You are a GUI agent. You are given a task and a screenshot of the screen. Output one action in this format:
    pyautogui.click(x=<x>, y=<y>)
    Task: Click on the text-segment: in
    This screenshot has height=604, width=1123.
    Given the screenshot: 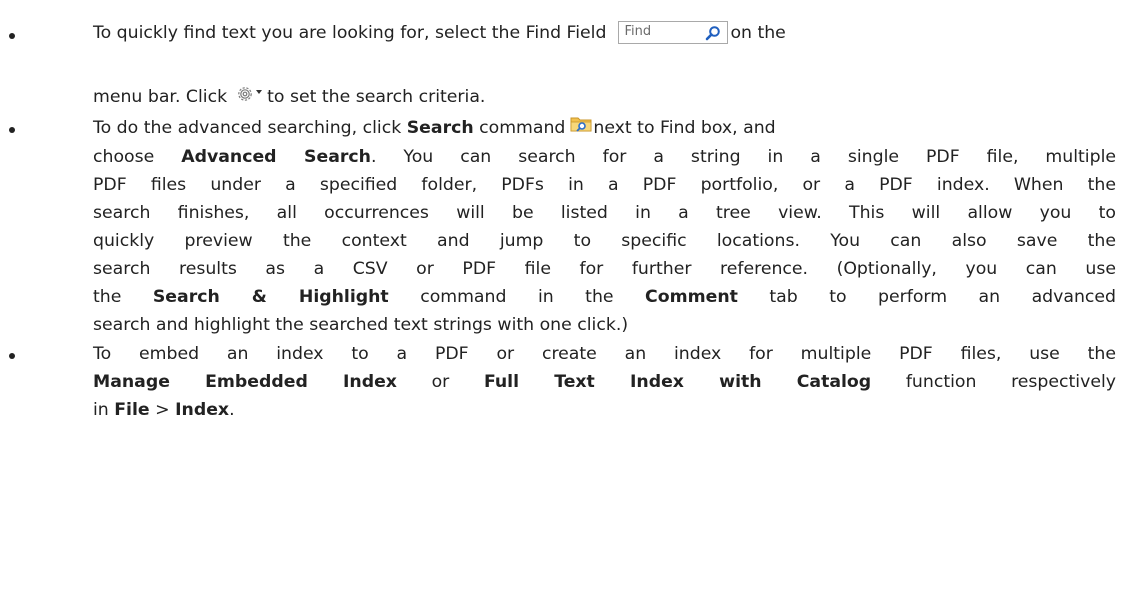 What is the action you would take?
    pyautogui.click(x=104, y=410)
    